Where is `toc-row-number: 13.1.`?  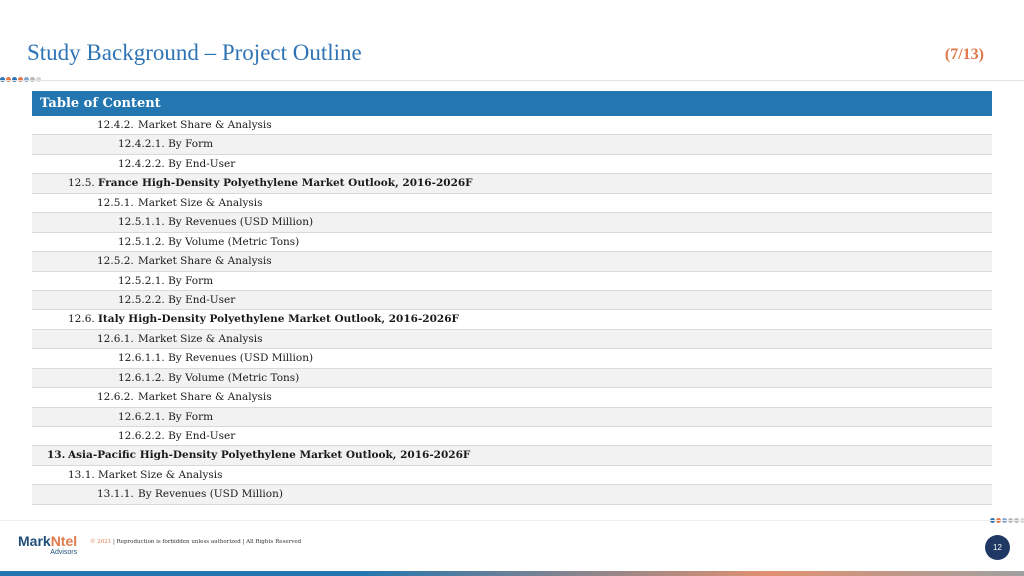 toc-row-number: 13.1. is located at coordinates (81, 474).